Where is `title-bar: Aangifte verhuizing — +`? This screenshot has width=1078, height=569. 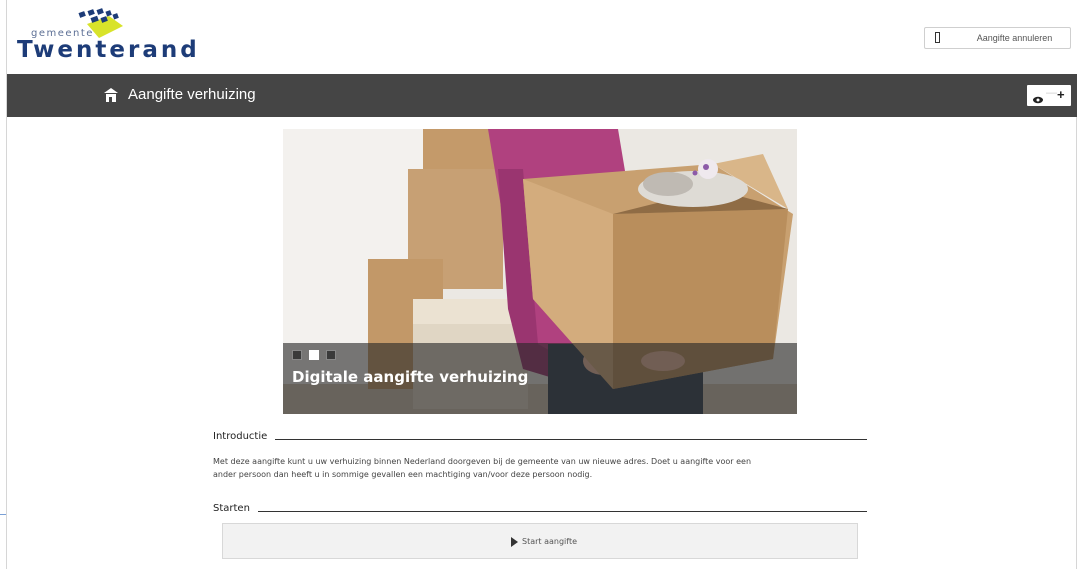 title-bar: Aangifte verhuizing — + is located at coordinates (542, 95).